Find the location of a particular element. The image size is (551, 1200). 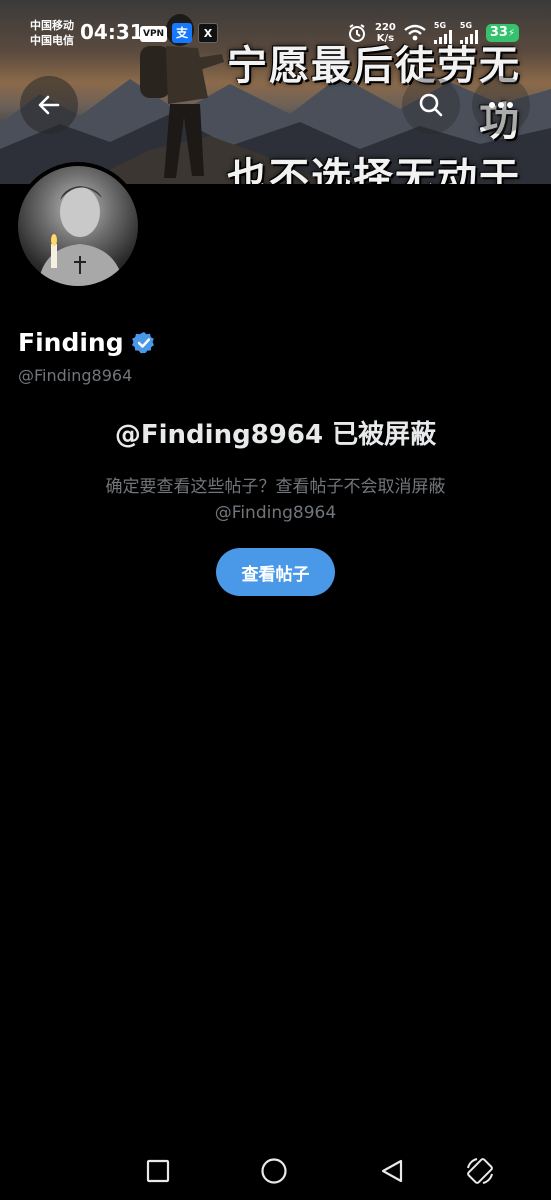

home-button is located at coordinates (274, 1171).